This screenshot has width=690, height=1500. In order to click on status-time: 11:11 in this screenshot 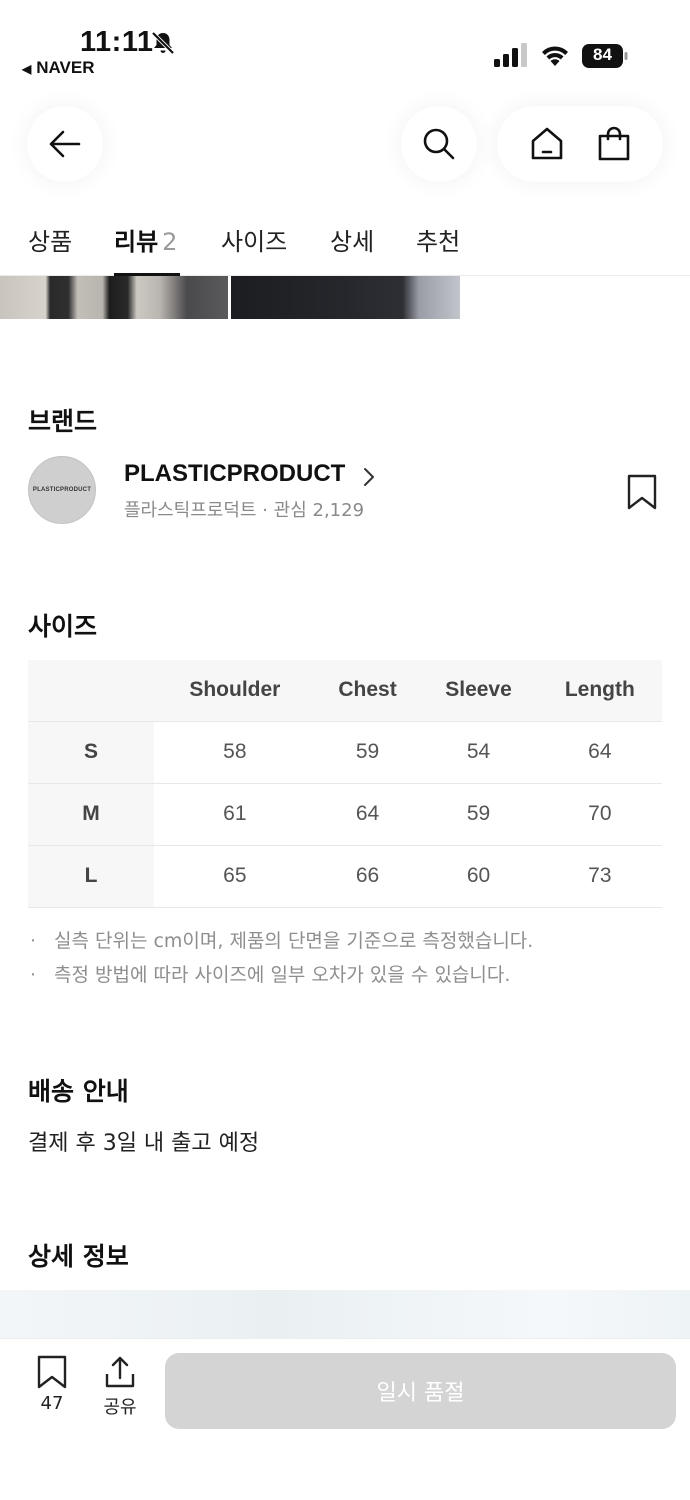, I will do `click(117, 42)`.